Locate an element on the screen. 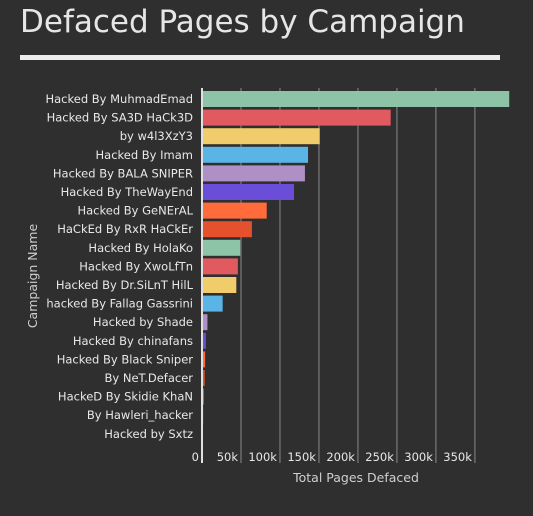 Image resolution: width=533 pixels, height=516 pixels. category-label: Hacked by Shade is located at coordinates (143, 322).